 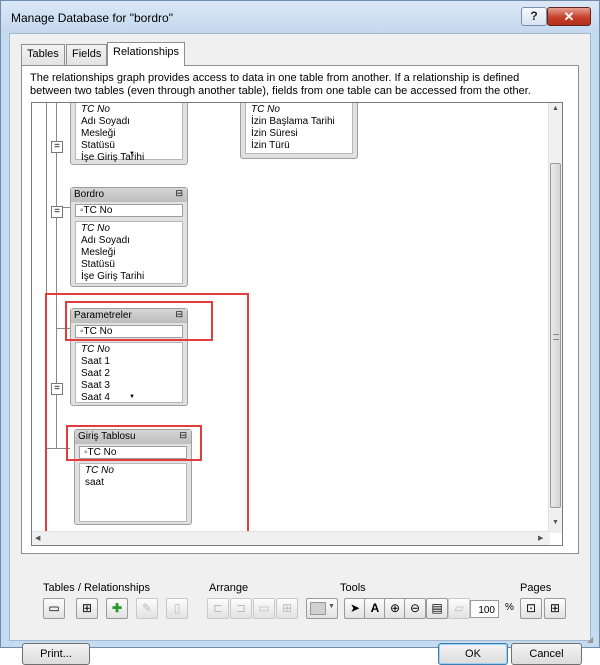 What do you see at coordinates (415, 608) in the screenshot?
I see `zoom-out-button: ⊖` at bounding box center [415, 608].